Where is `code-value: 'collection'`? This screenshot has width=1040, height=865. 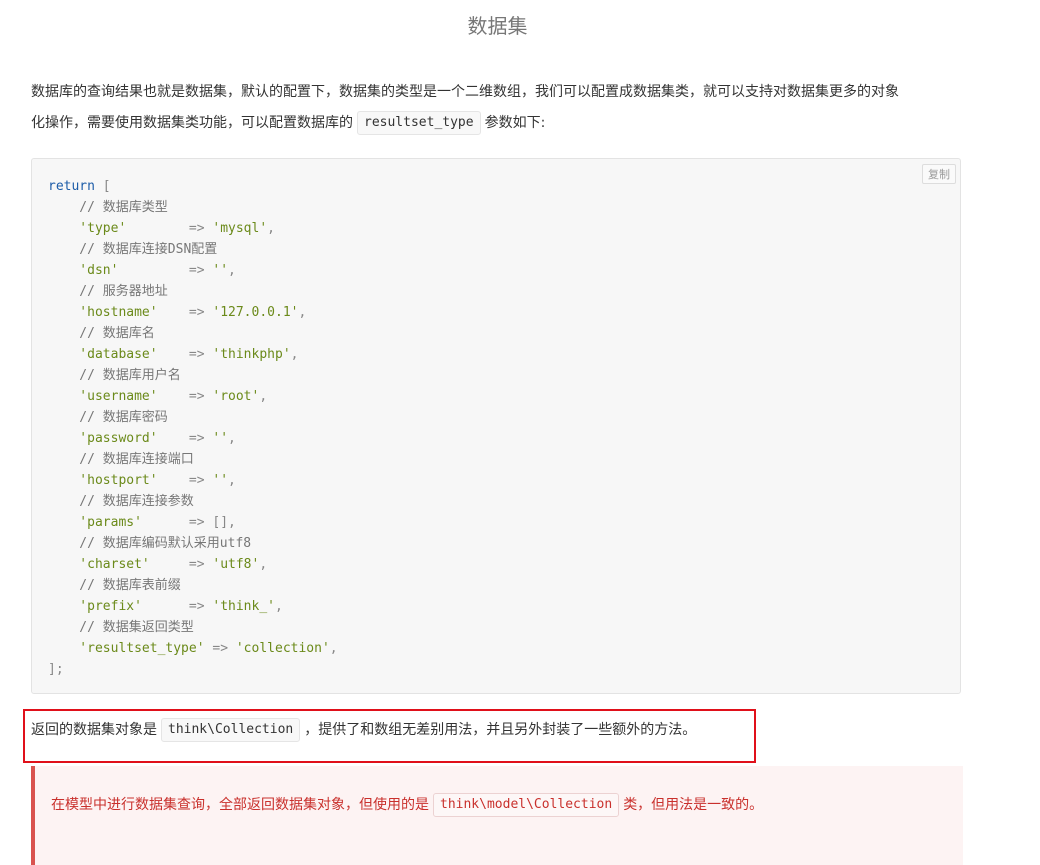
code-value: 'collection' is located at coordinates (282, 648).